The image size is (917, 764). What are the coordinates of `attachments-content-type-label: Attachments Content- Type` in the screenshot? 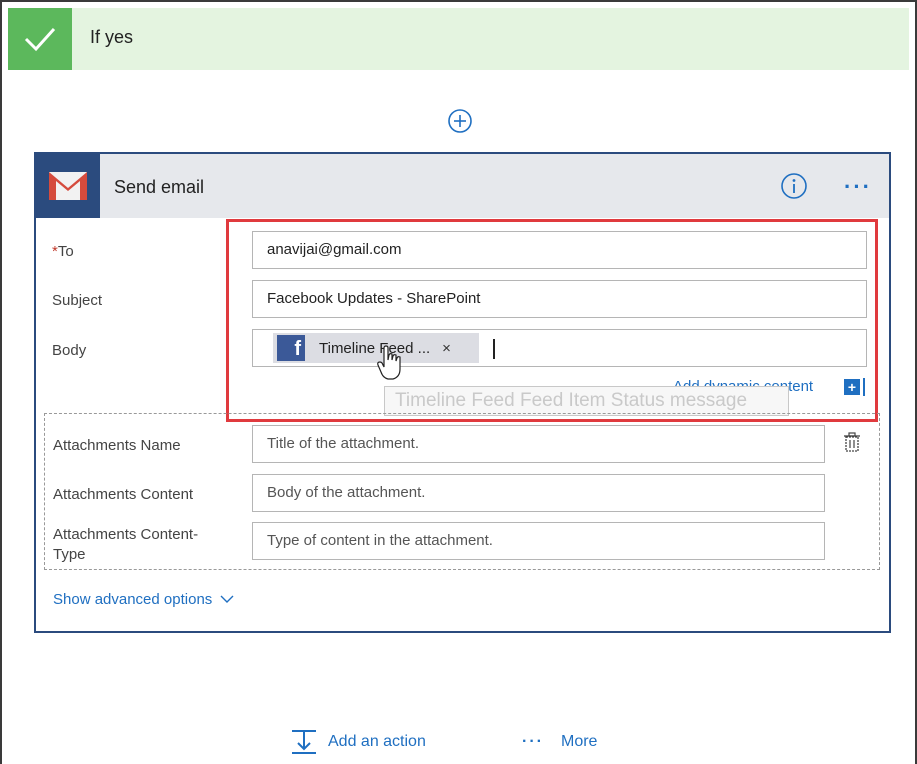 It's located at (125, 545).